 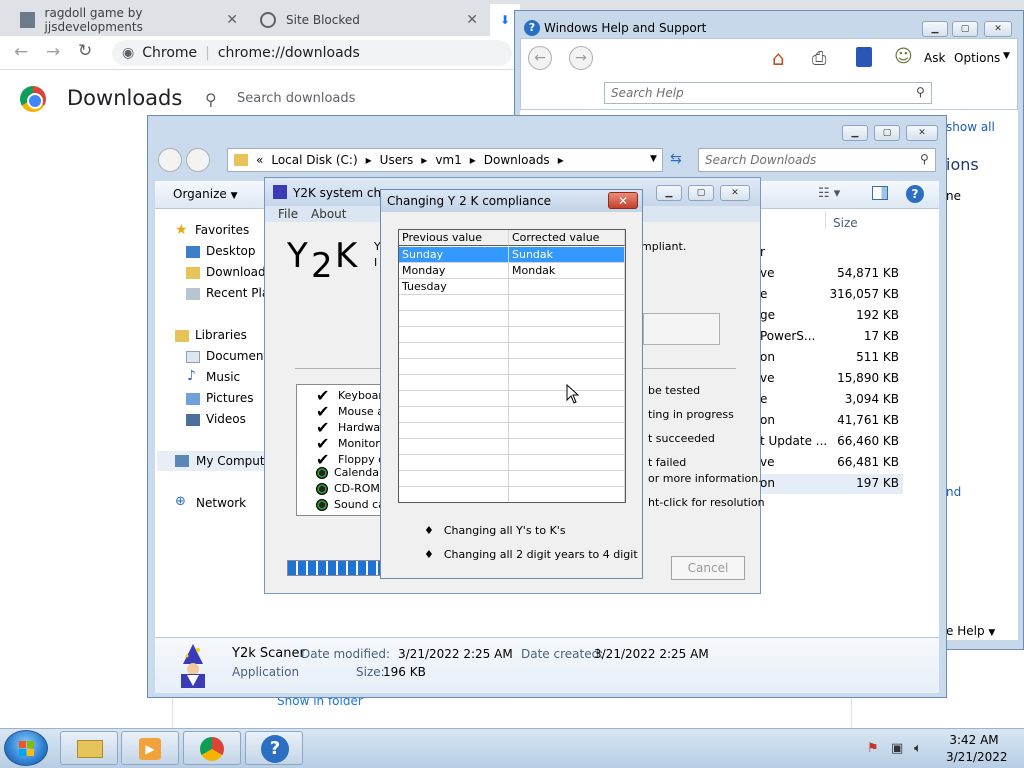 What do you see at coordinates (864, 378) in the screenshot?
I see `file-row-size: 15,890 KB` at bounding box center [864, 378].